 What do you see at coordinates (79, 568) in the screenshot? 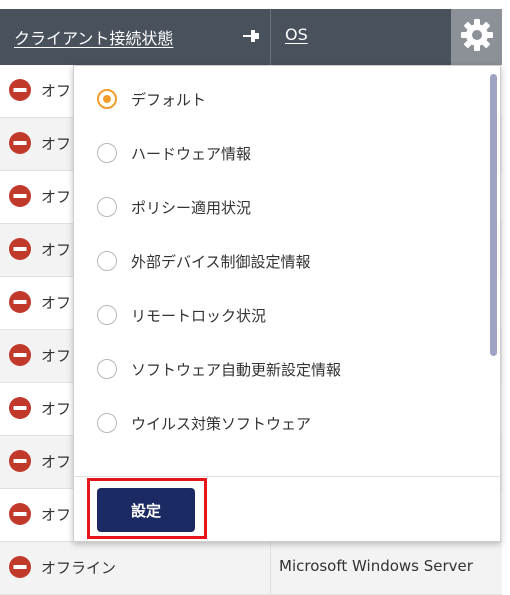
I see `status-text: オフライン` at bounding box center [79, 568].